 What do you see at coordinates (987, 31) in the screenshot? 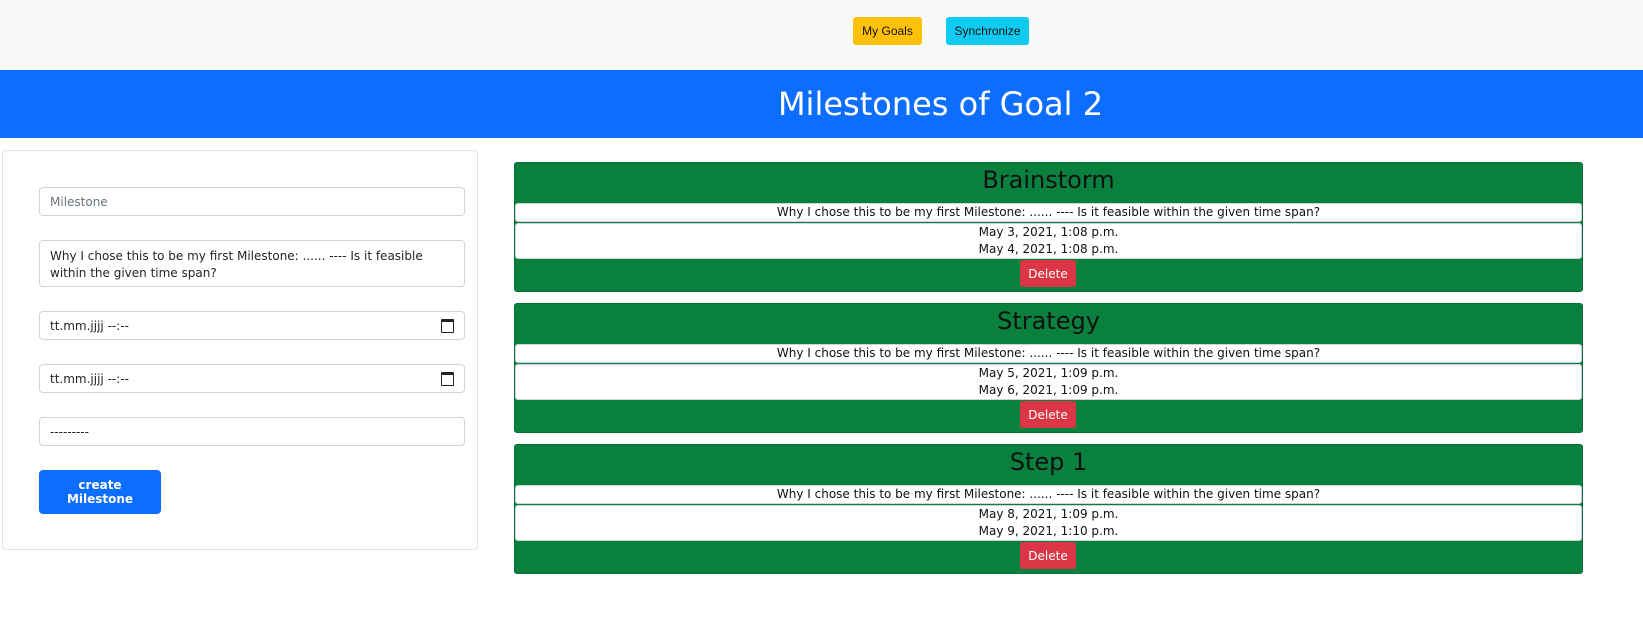
I see `synchronize-button: Synchronize` at bounding box center [987, 31].